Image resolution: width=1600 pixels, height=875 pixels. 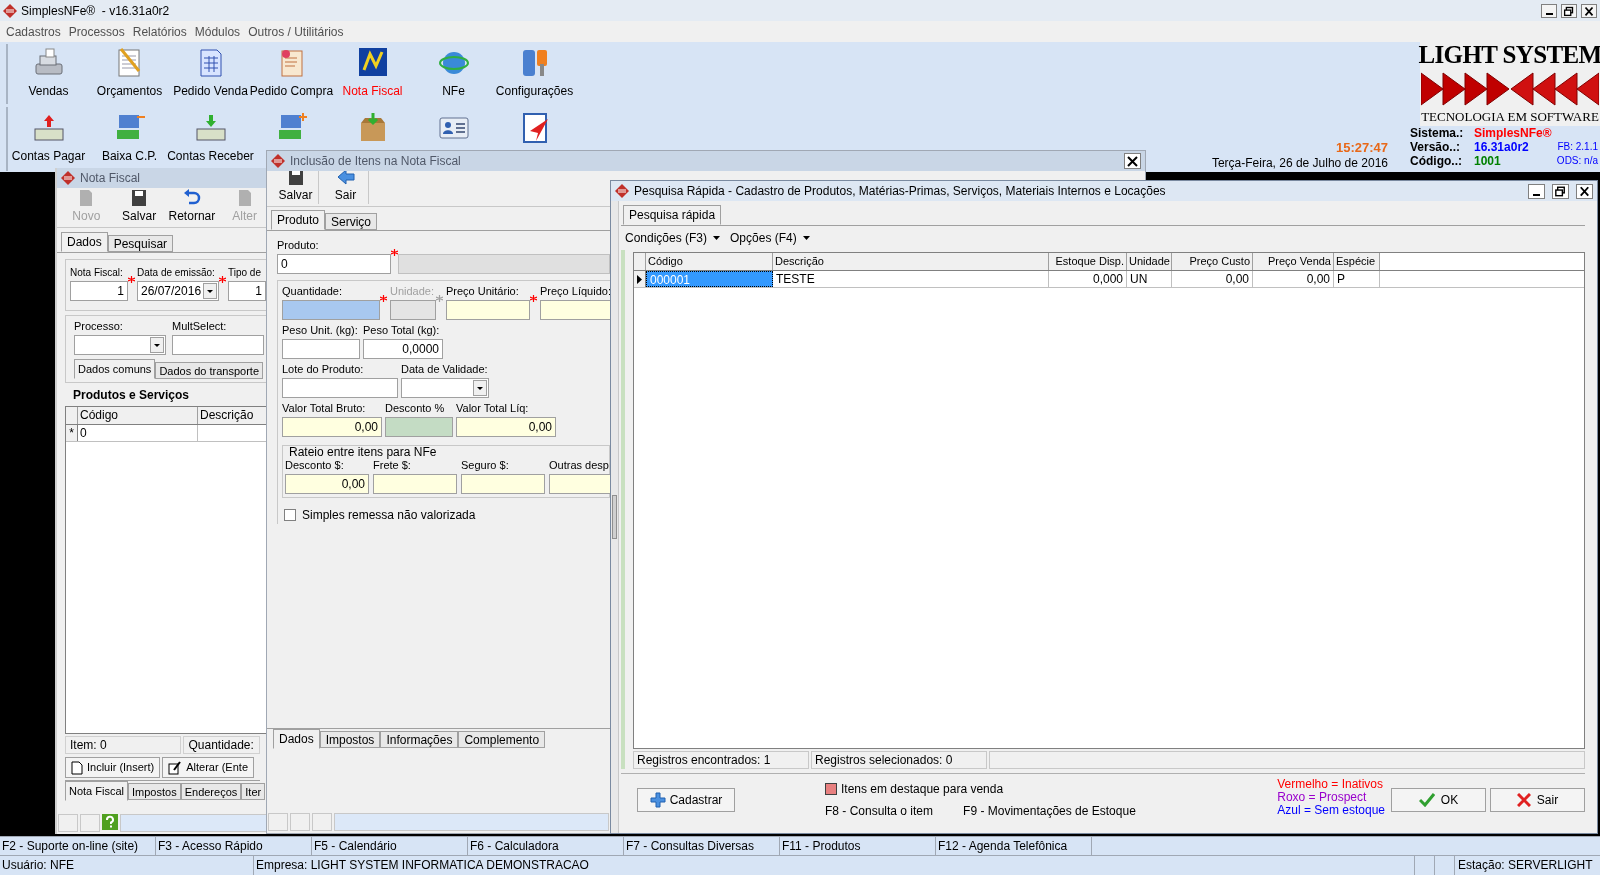 What do you see at coordinates (97, 272) in the screenshot?
I see `field-label: Nota Fiscal:` at bounding box center [97, 272].